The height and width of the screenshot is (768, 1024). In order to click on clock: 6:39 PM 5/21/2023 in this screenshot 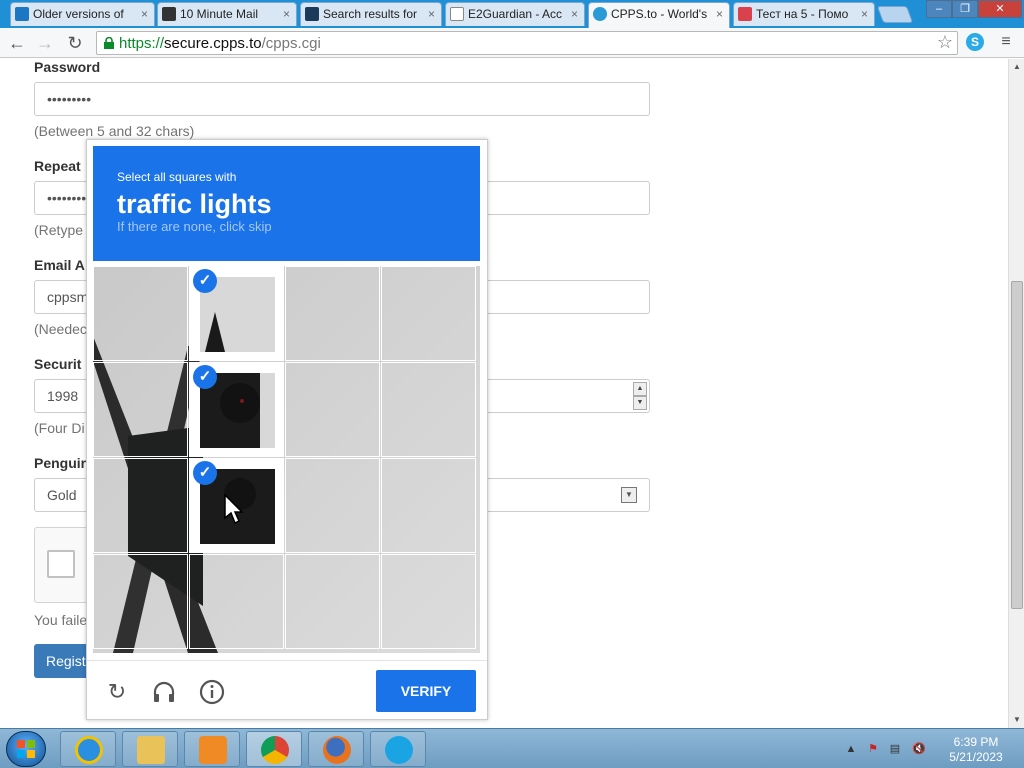, I will do `click(976, 750)`.